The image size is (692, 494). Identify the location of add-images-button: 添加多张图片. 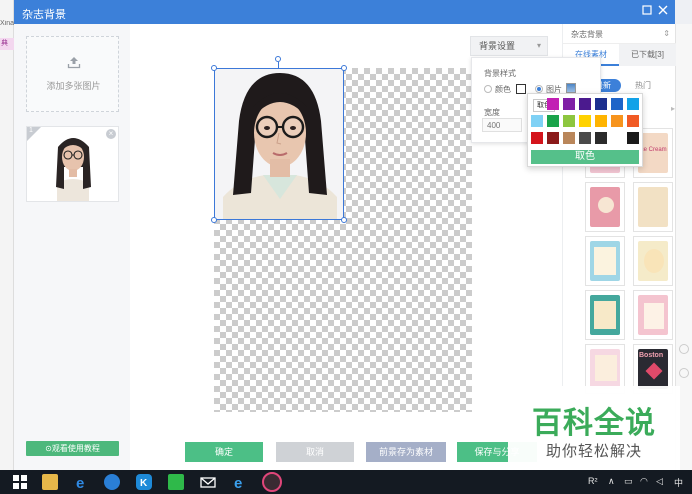
(72, 74).